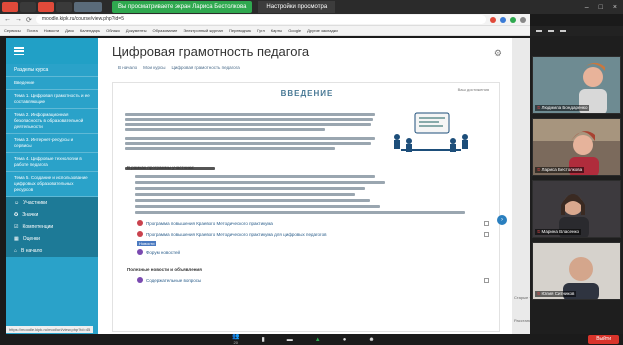 The height and width of the screenshot is (345, 623). What do you see at coordinates (576, 31) in the screenshot?
I see `video-strip-controls` at bounding box center [576, 31].